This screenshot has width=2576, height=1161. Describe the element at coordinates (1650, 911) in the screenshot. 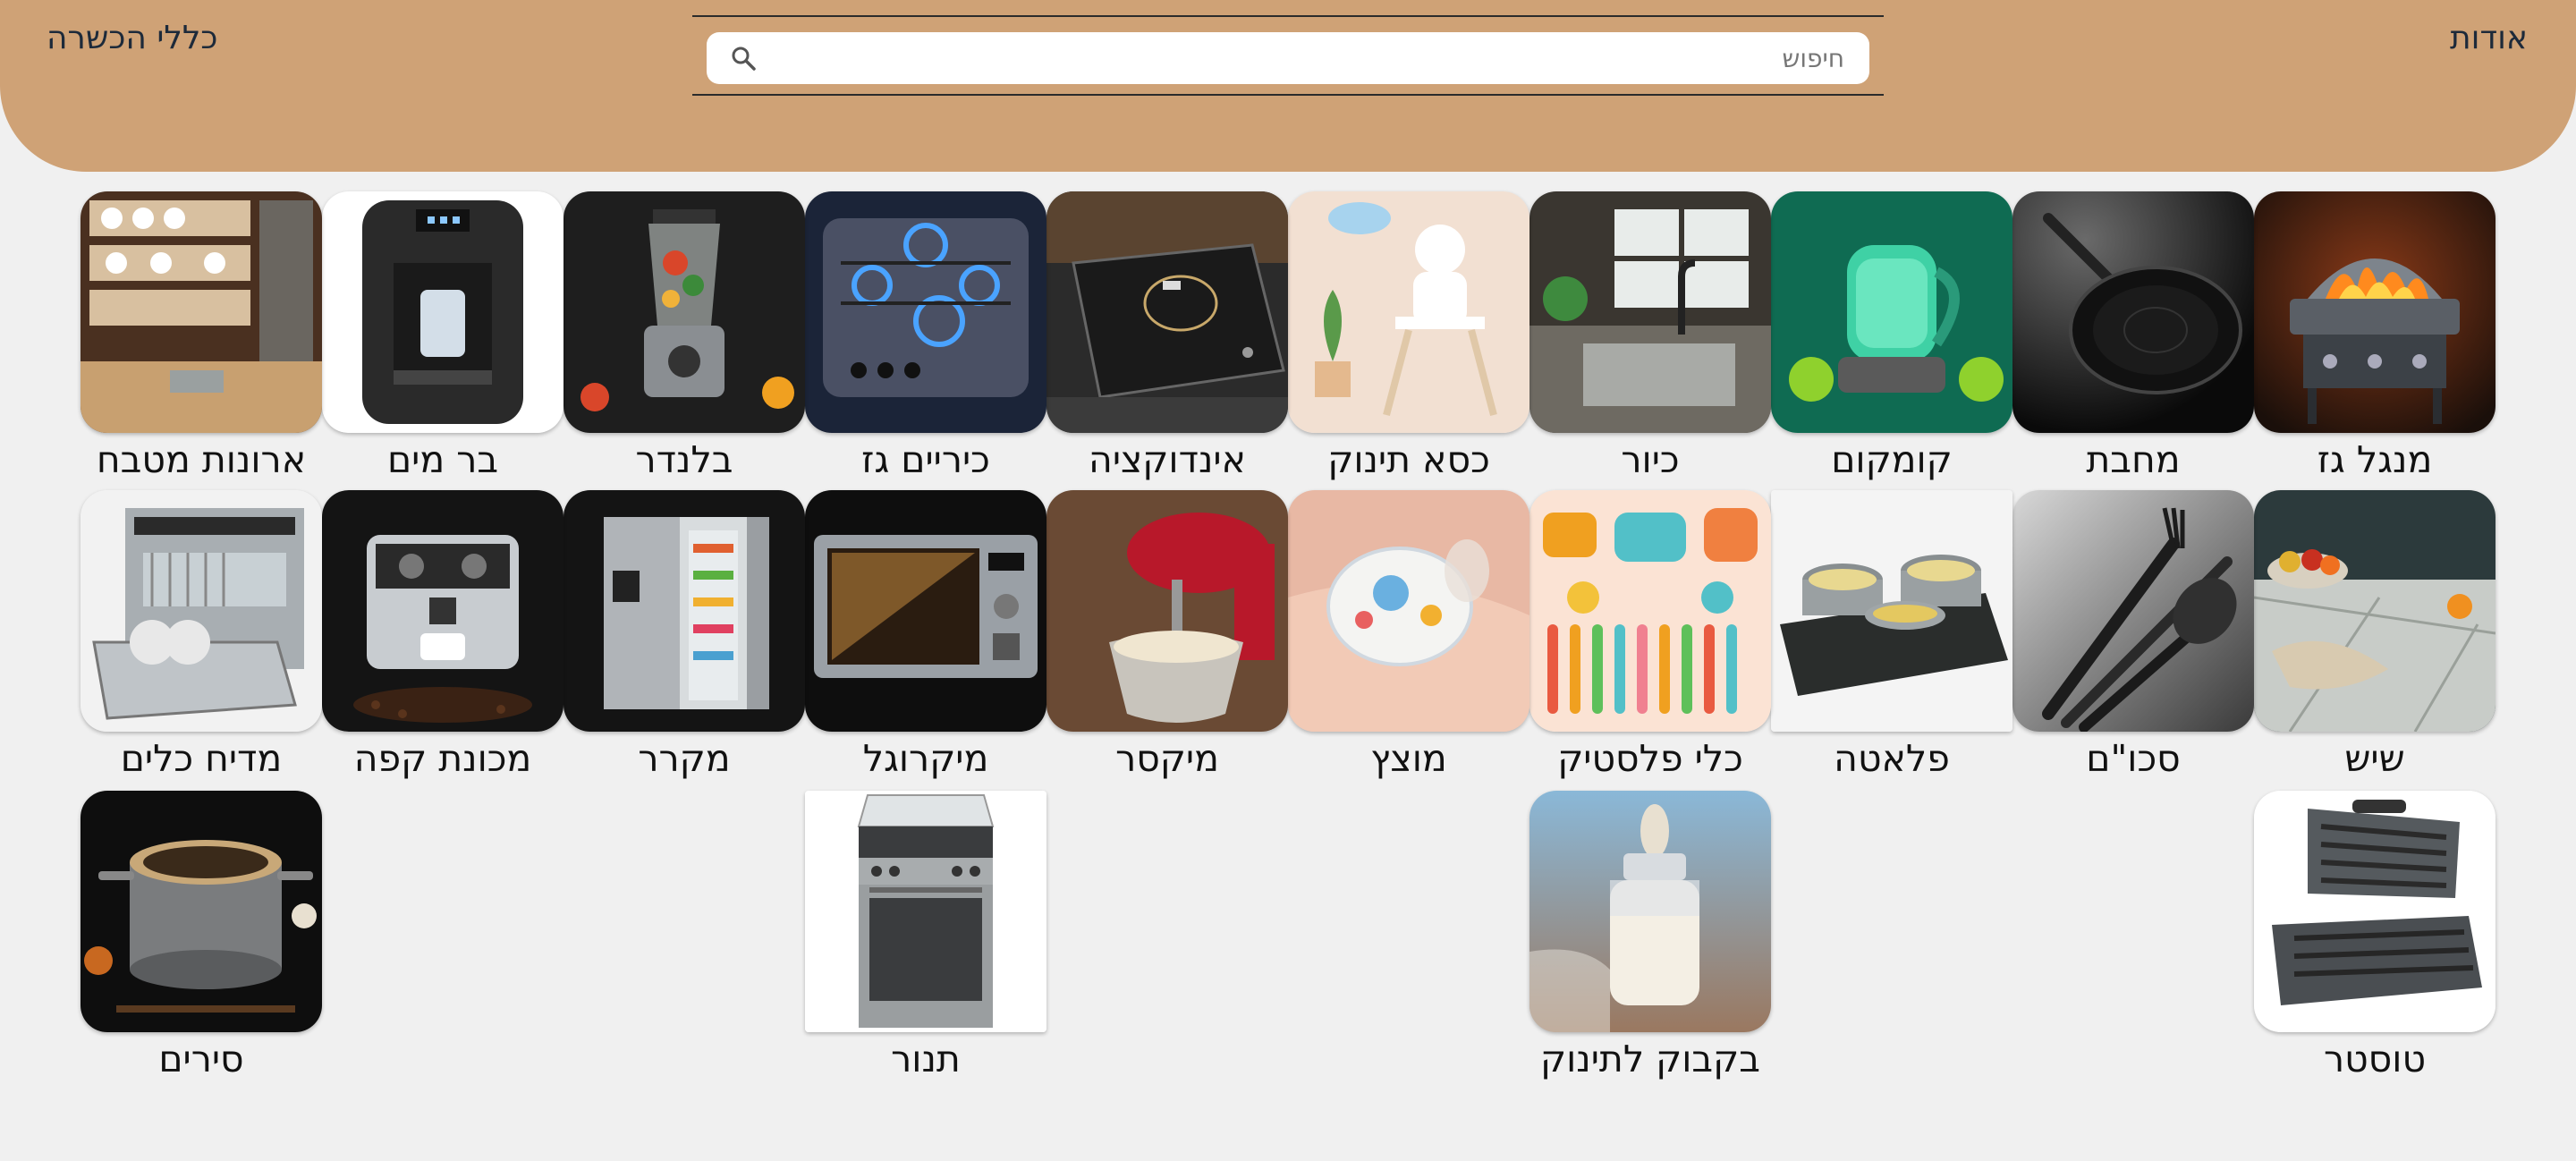

I see `baby-bottle-image` at that location.